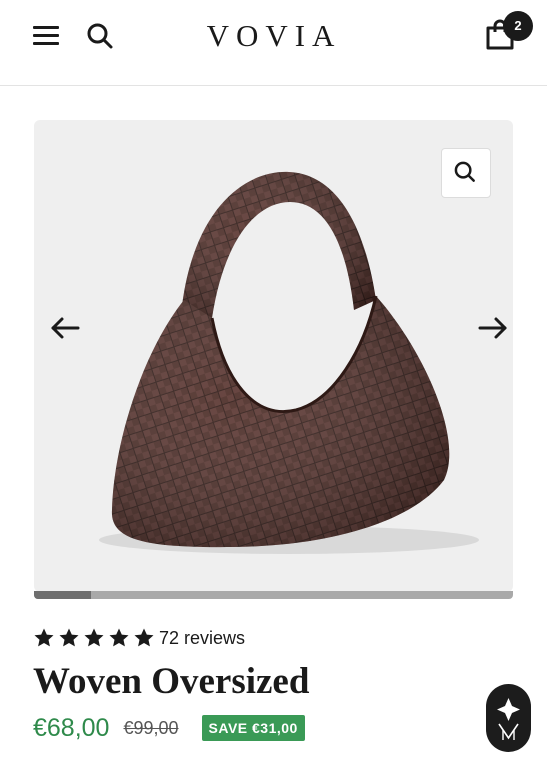 The width and height of the screenshot is (547, 768). What do you see at coordinates (492, 328) in the screenshot?
I see `arrow-right-icon` at bounding box center [492, 328].